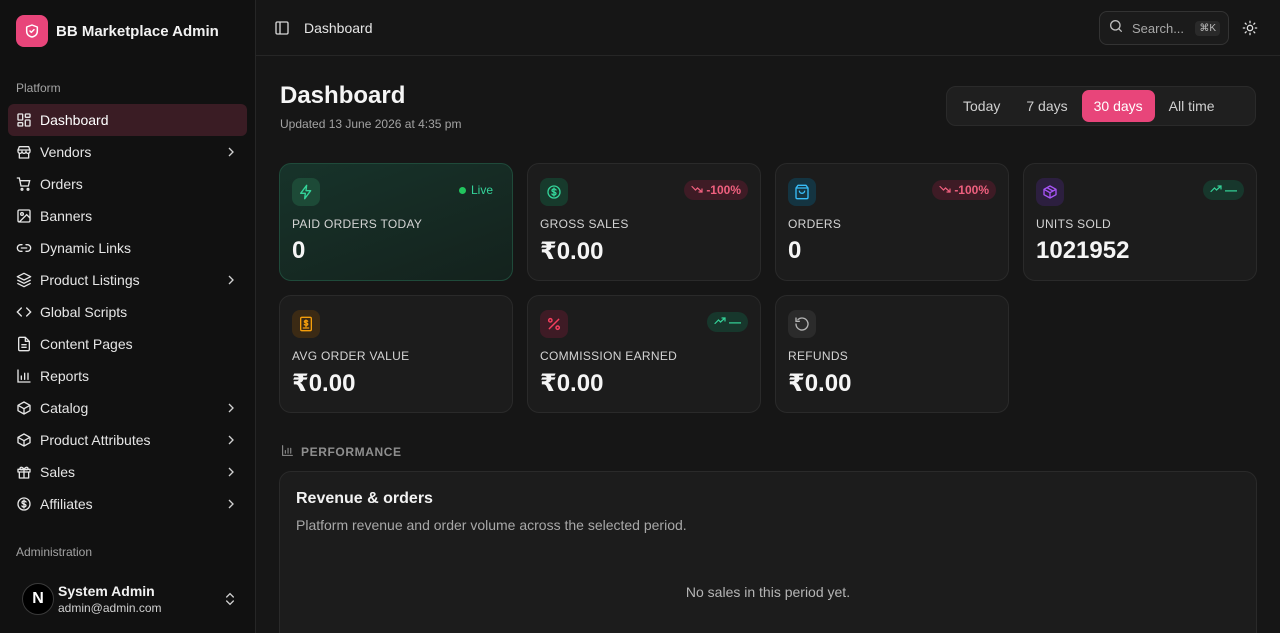 The image size is (1280, 633). I want to click on stat-label: AVG ORDER VALUE, so click(351, 356).